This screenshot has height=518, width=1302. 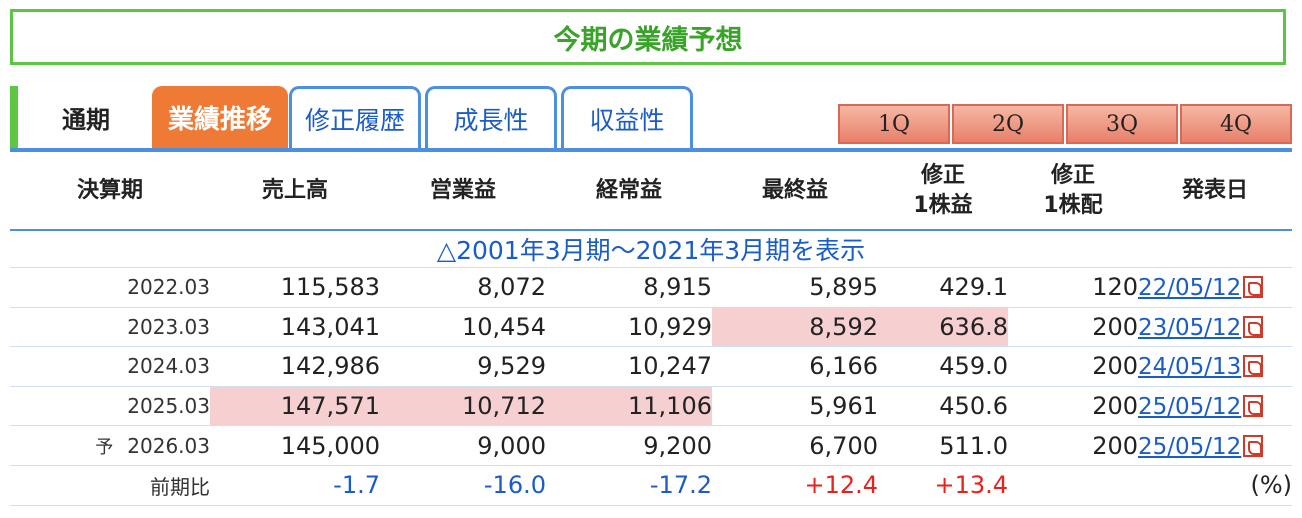 I want to click on header-net-profit: 最終益, so click(x=795, y=191).